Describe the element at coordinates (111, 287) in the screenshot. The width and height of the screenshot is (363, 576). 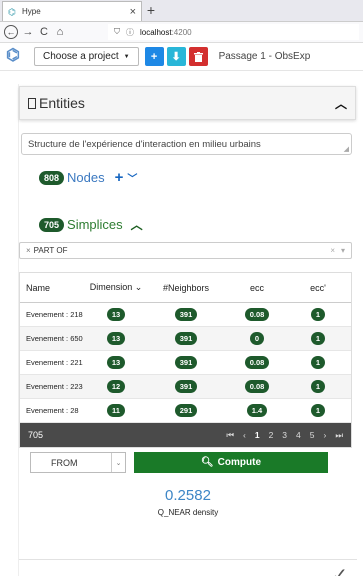
I see `col-dimension-label: Dimension` at that location.